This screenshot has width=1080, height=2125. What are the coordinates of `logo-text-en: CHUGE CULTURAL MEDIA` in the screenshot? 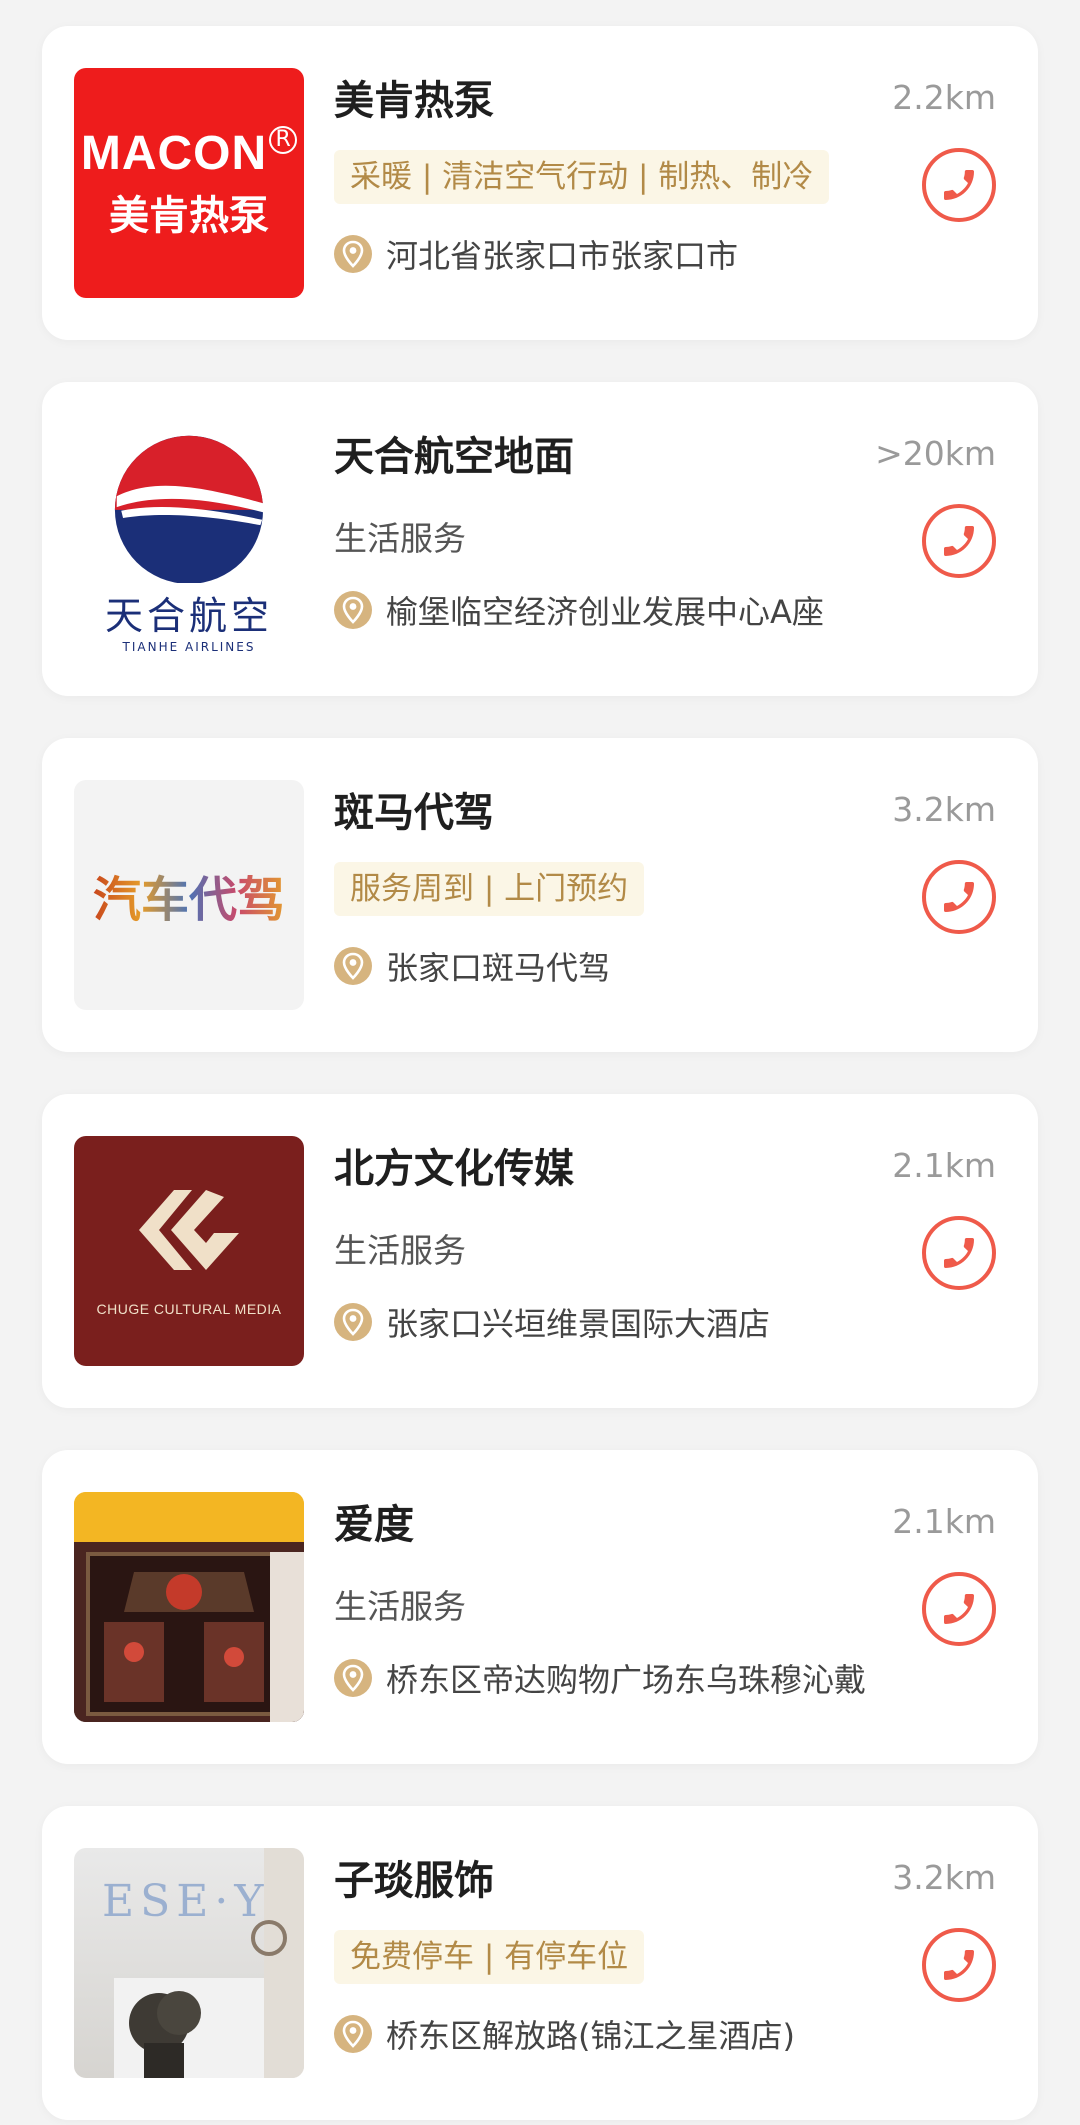 It's located at (189, 1309).